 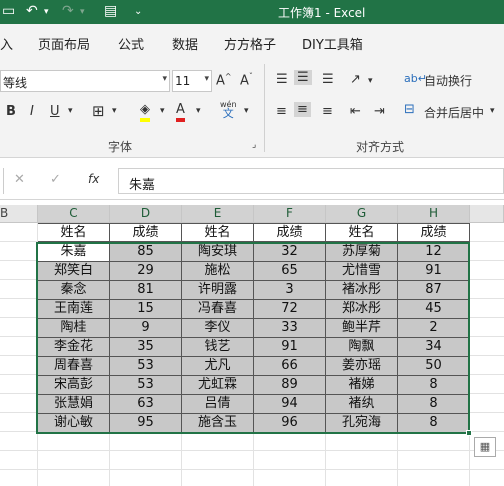 What do you see at coordinates (228, 109) in the screenshot?
I see `phonetic-guide-icon: wén 文` at bounding box center [228, 109].